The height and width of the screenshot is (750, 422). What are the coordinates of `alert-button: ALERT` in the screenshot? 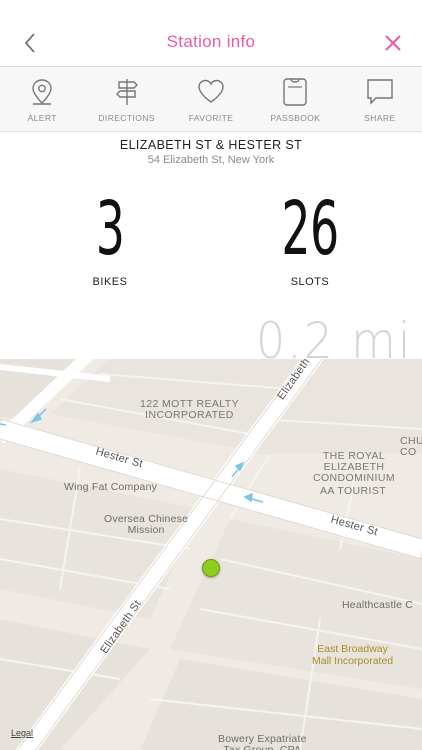 It's located at (42, 99).